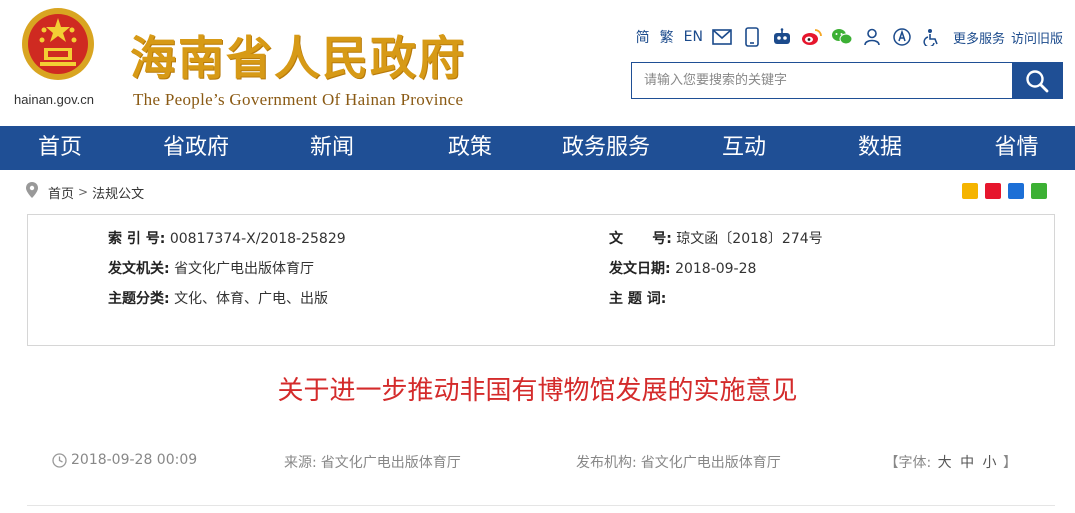 Image resolution: width=1075 pixels, height=513 pixels. I want to click on keywords-row: 主 题 词:, so click(637, 298).